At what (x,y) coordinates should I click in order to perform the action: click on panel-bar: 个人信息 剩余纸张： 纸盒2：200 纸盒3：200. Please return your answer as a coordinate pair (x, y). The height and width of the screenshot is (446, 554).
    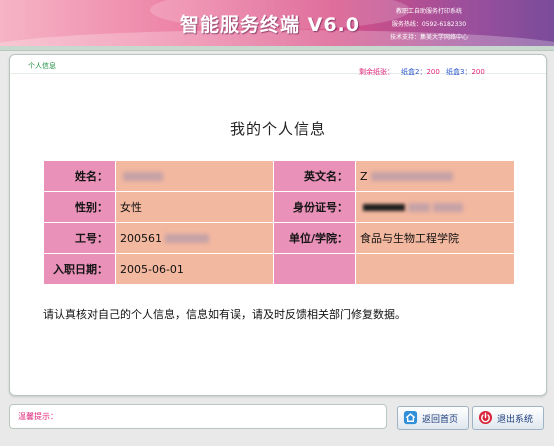
    Looking at the image, I should click on (278, 66).